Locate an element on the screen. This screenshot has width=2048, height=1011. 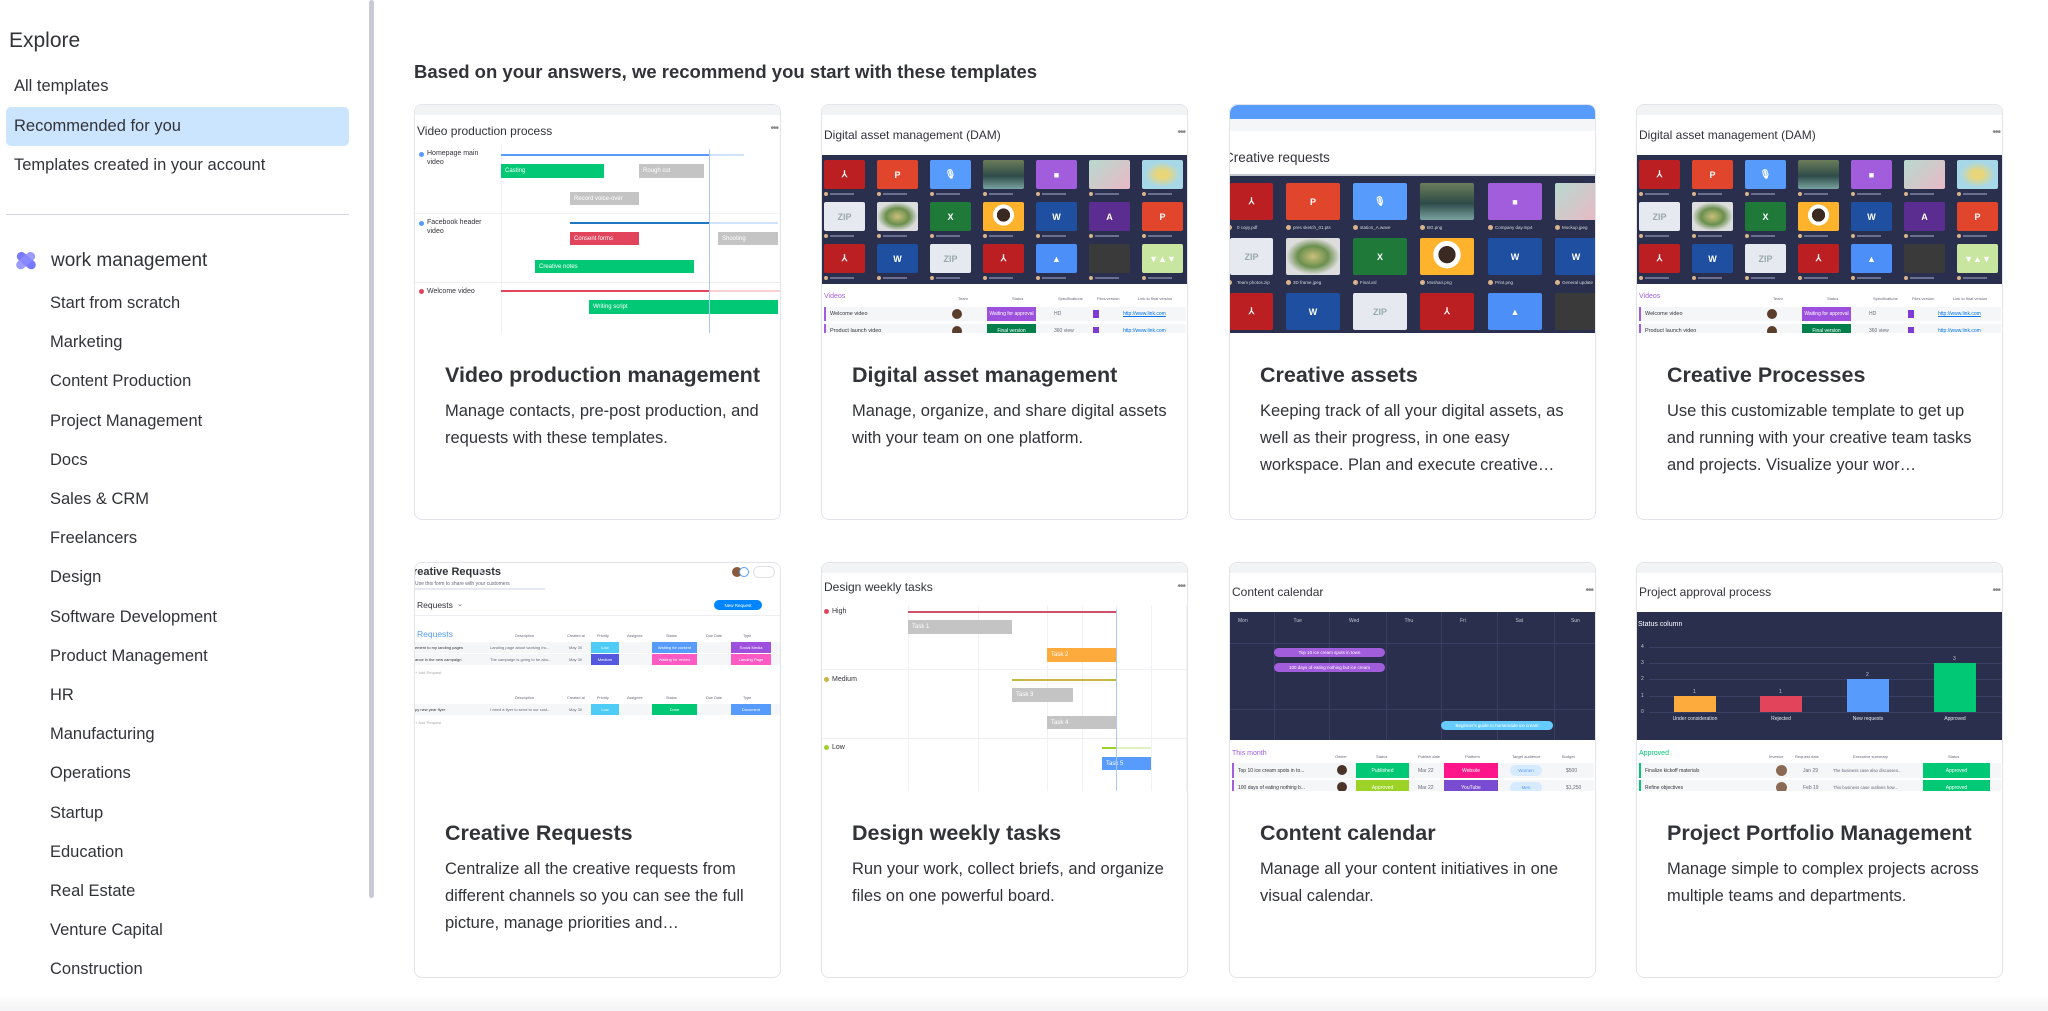
sidebar-category-item: Operations is located at coordinates (90, 773).